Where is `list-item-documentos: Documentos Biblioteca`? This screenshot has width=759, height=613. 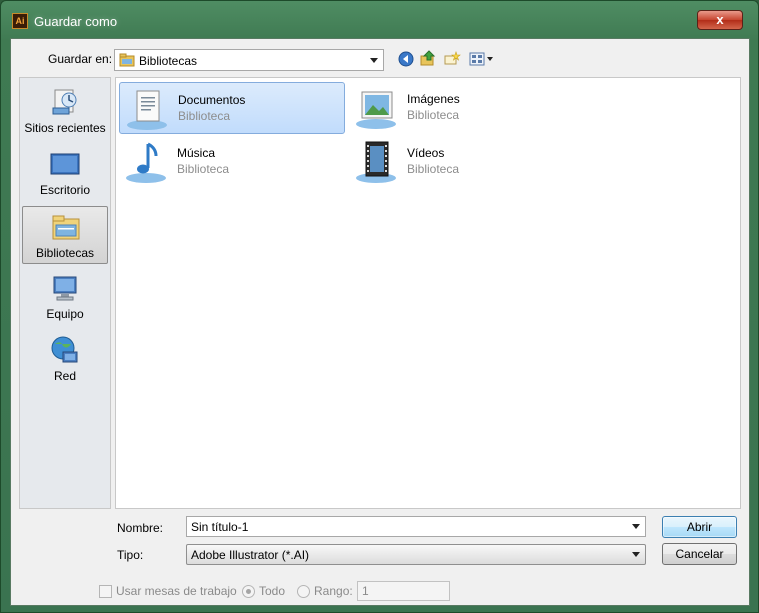 list-item-documentos: Documentos Biblioteca is located at coordinates (232, 108).